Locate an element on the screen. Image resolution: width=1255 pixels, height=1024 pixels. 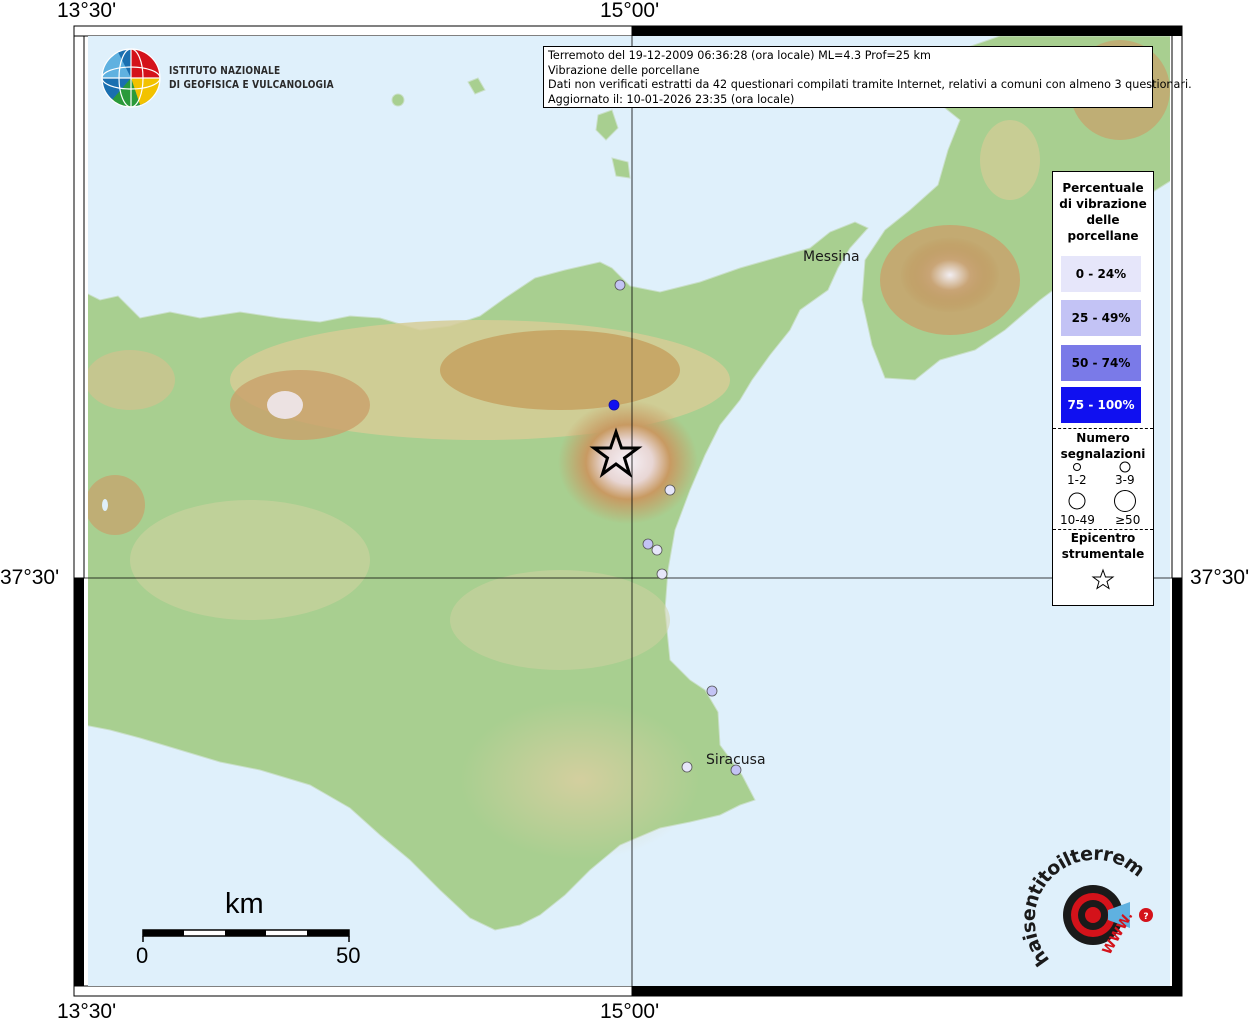
legend-divider is located at coordinates (1103, 428).